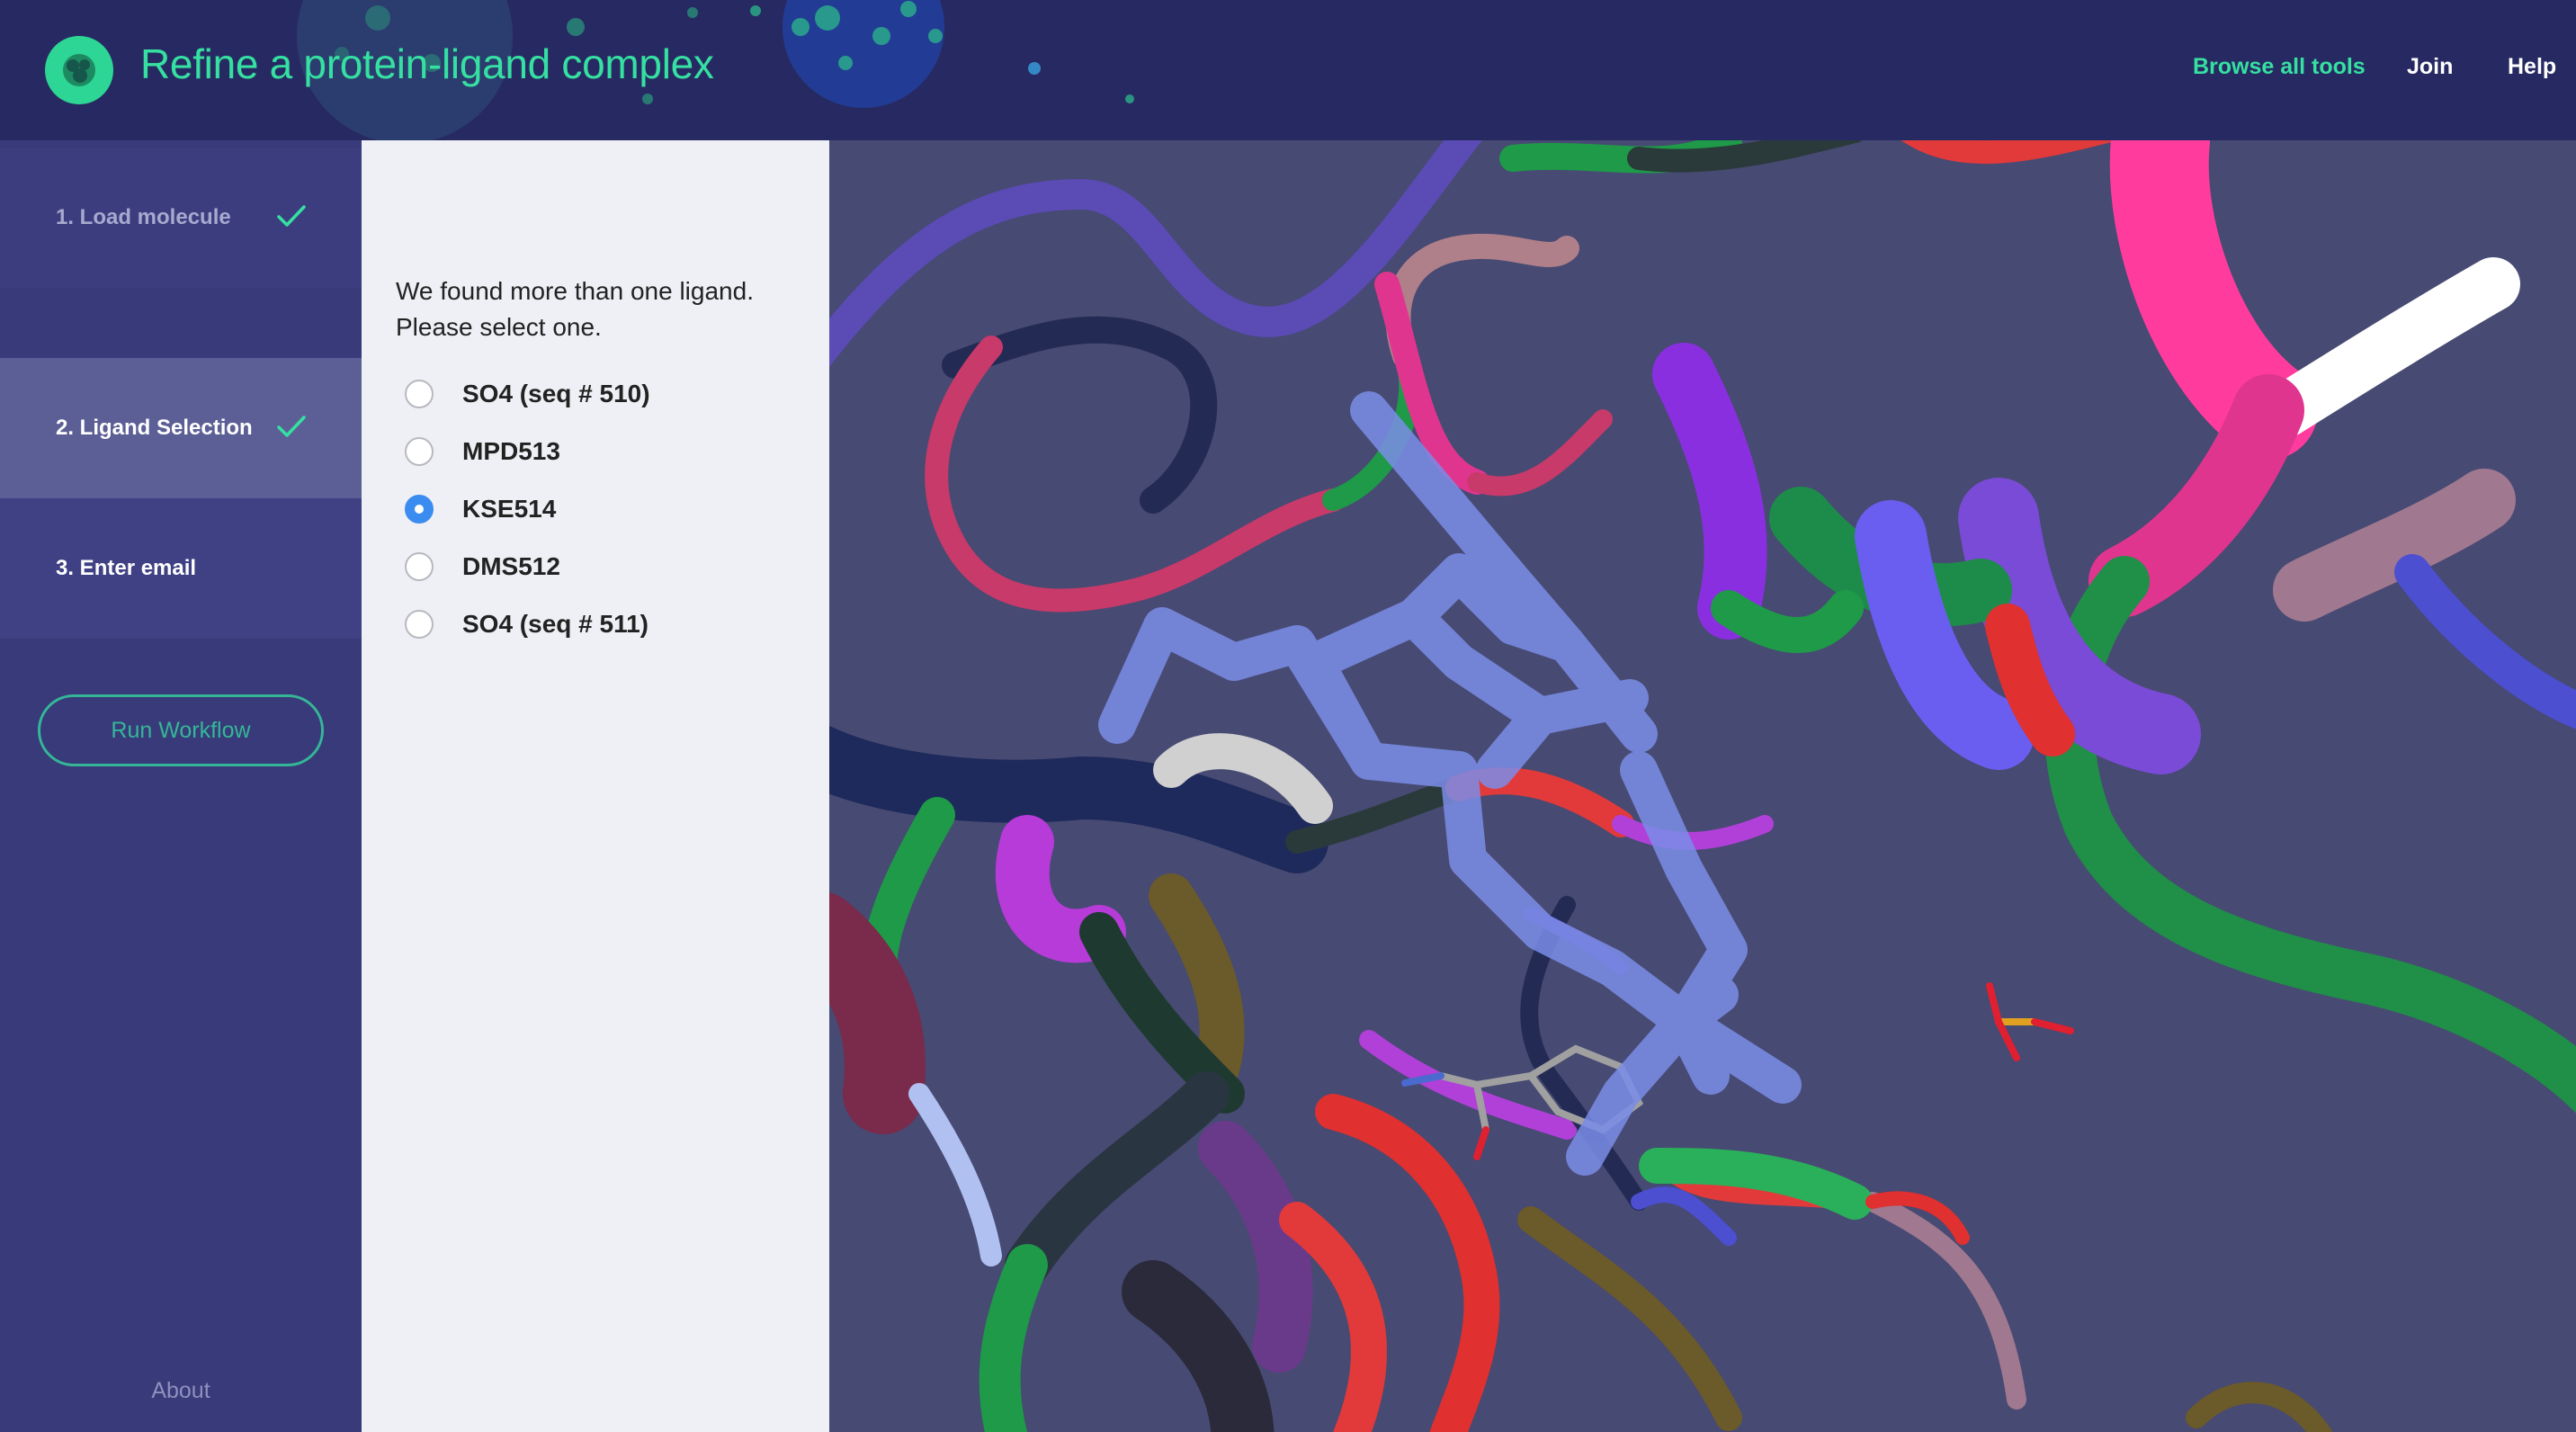  What do you see at coordinates (511, 451) in the screenshot?
I see `option-label: MPD513` at bounding box center [511, 451].